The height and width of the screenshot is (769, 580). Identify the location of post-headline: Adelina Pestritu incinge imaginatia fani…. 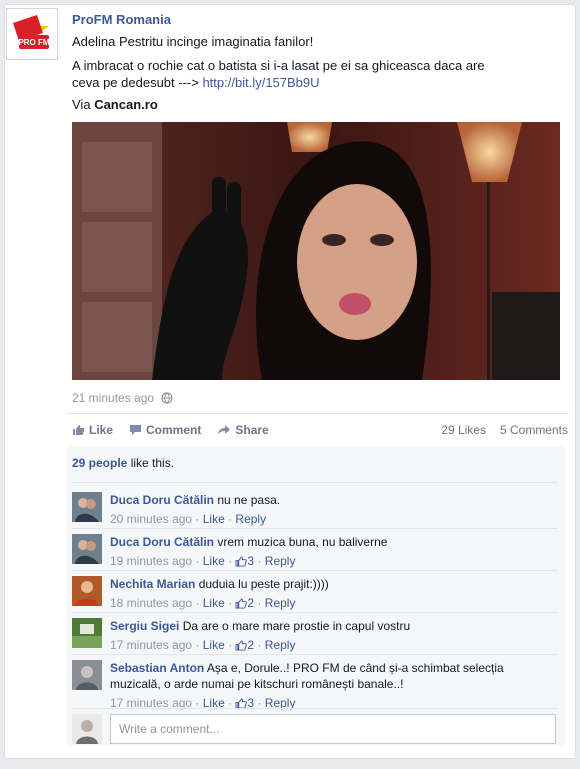
(193, 41).